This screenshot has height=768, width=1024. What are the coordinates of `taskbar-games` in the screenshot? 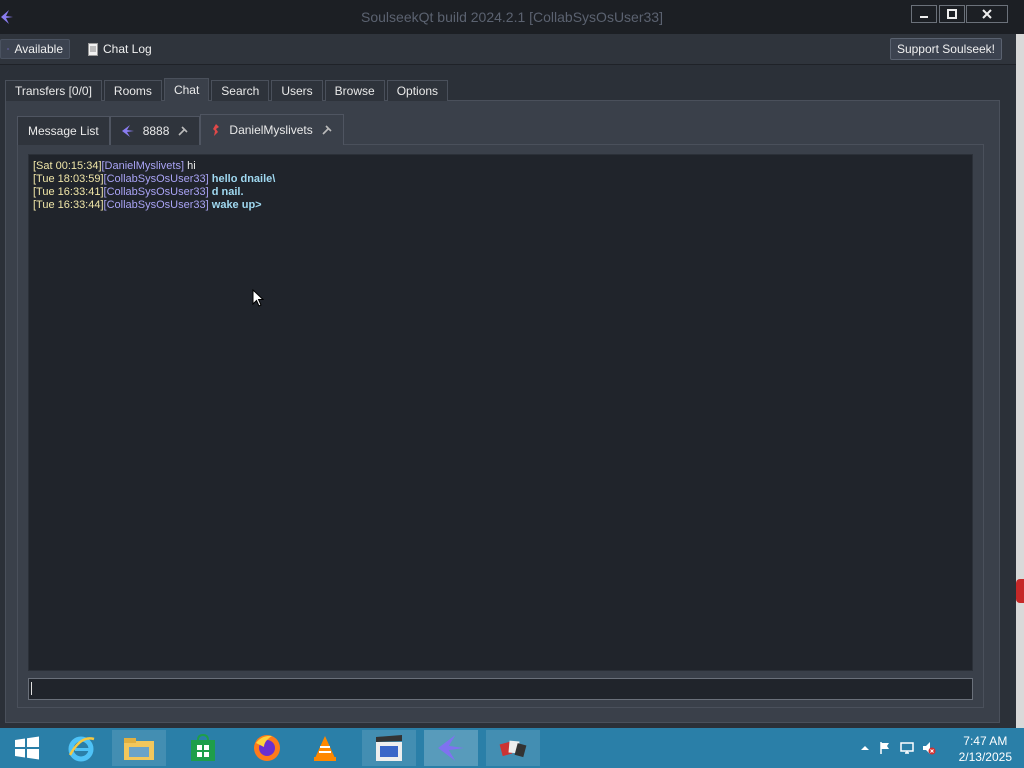 It's located at (513, 748).